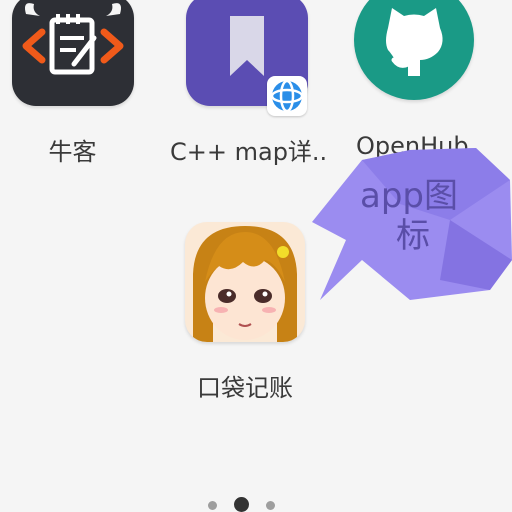 This screenshot has height=512, width=512. I want to click on anime-girl-avatar-icon, so click(245, 282).